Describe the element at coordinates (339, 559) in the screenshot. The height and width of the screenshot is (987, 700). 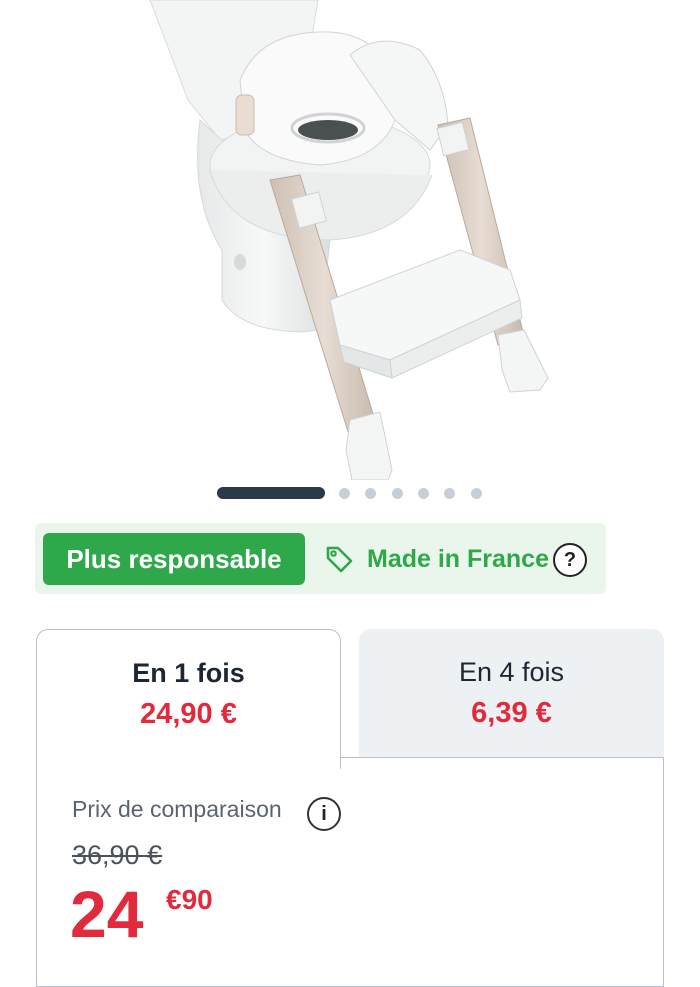
I see `tag-icon` at that location.